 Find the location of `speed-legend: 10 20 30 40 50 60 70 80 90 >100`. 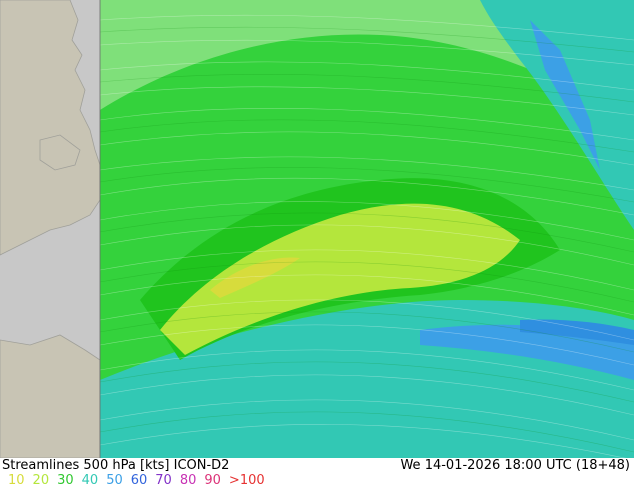

speed-legend: 10 20 30 40 50 60 70 80 90 >100 is located at coordinates (140, 481).